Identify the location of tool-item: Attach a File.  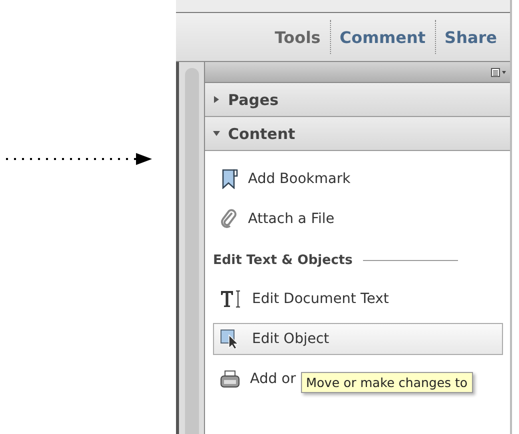
(358, 219).